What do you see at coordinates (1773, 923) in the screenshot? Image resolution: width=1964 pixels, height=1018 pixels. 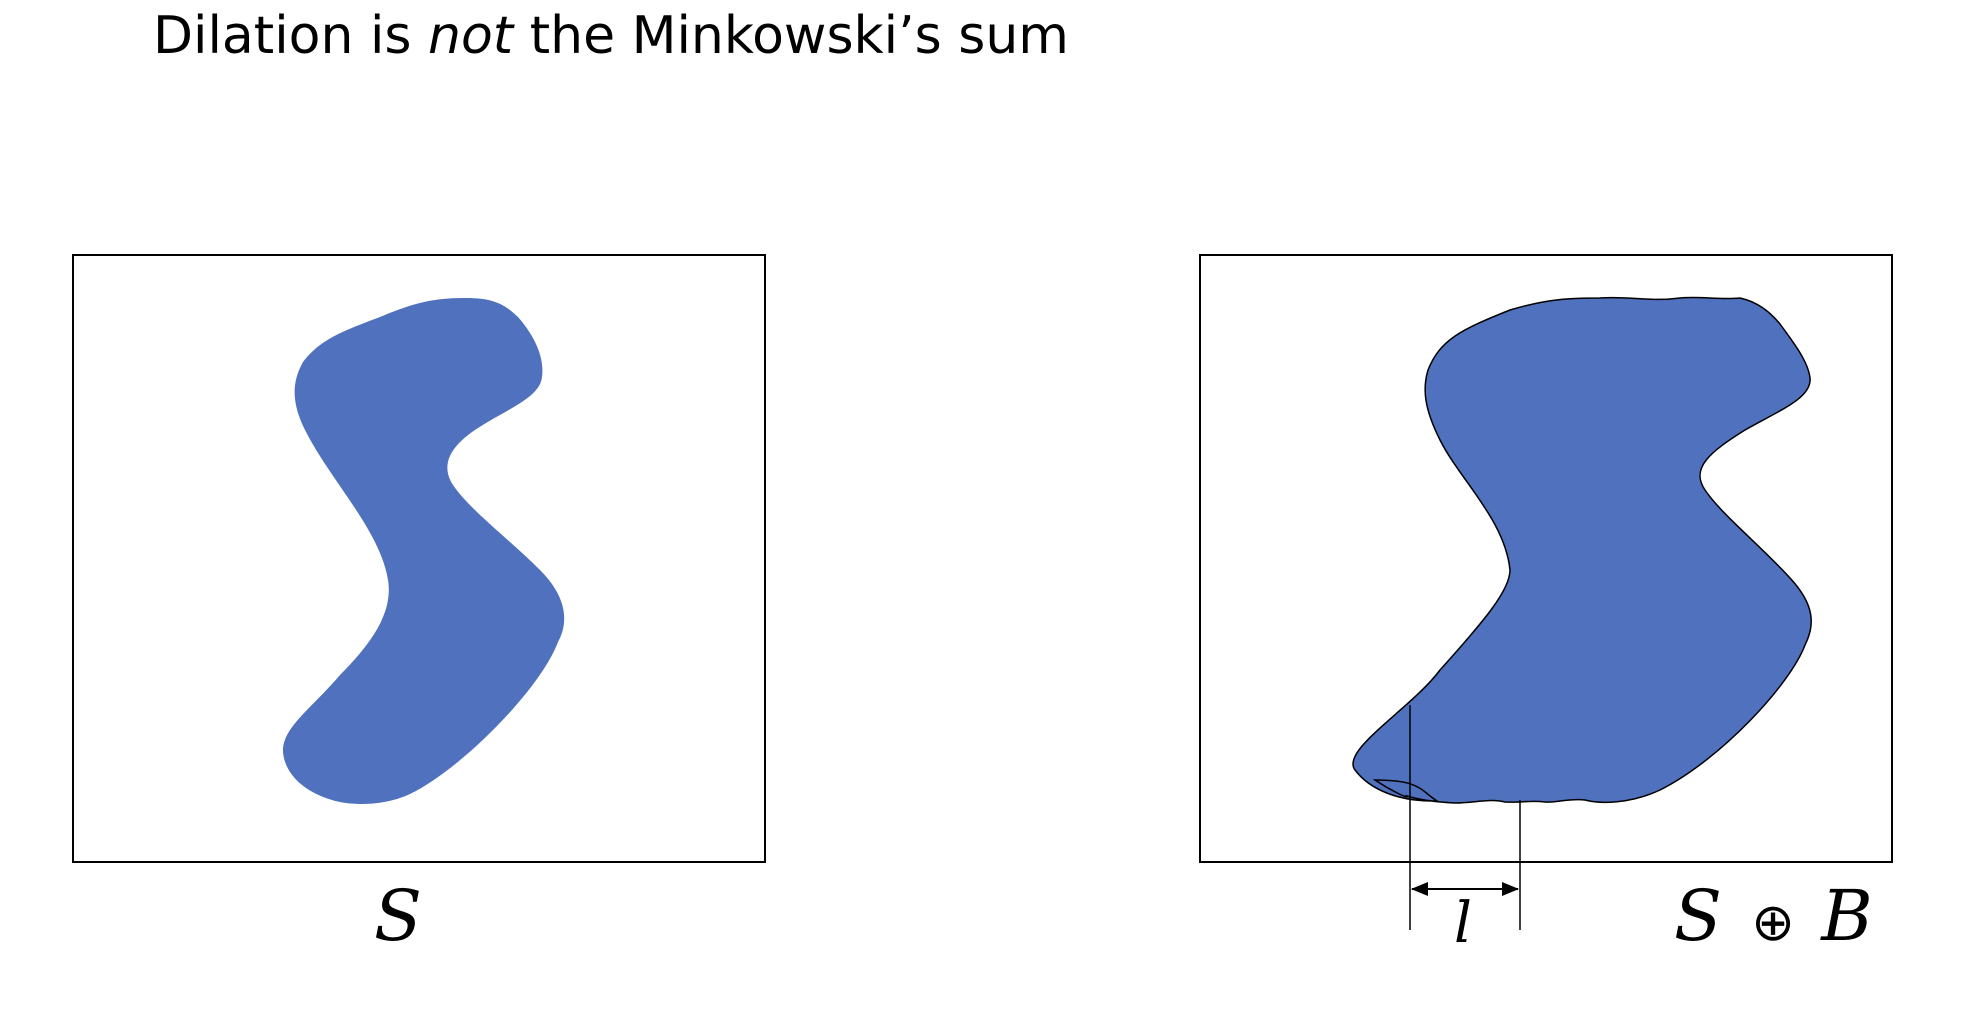 I see `oplus-operator: ⊕` at bounding box center [1773, 923].